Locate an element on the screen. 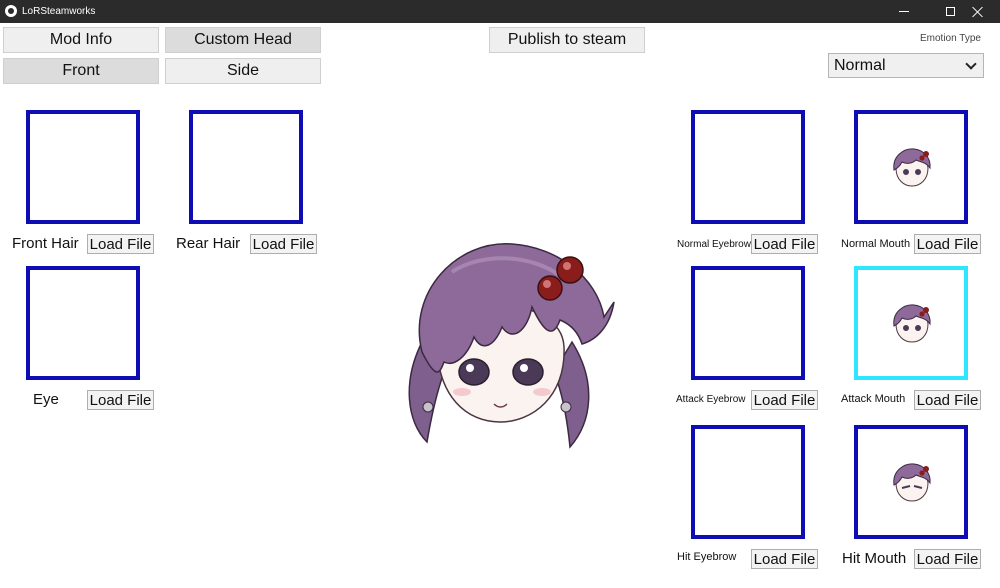 The width and height of the screenshot is (1000, 588). publish-button: Publish to steam is located at coordinates (567, 40).